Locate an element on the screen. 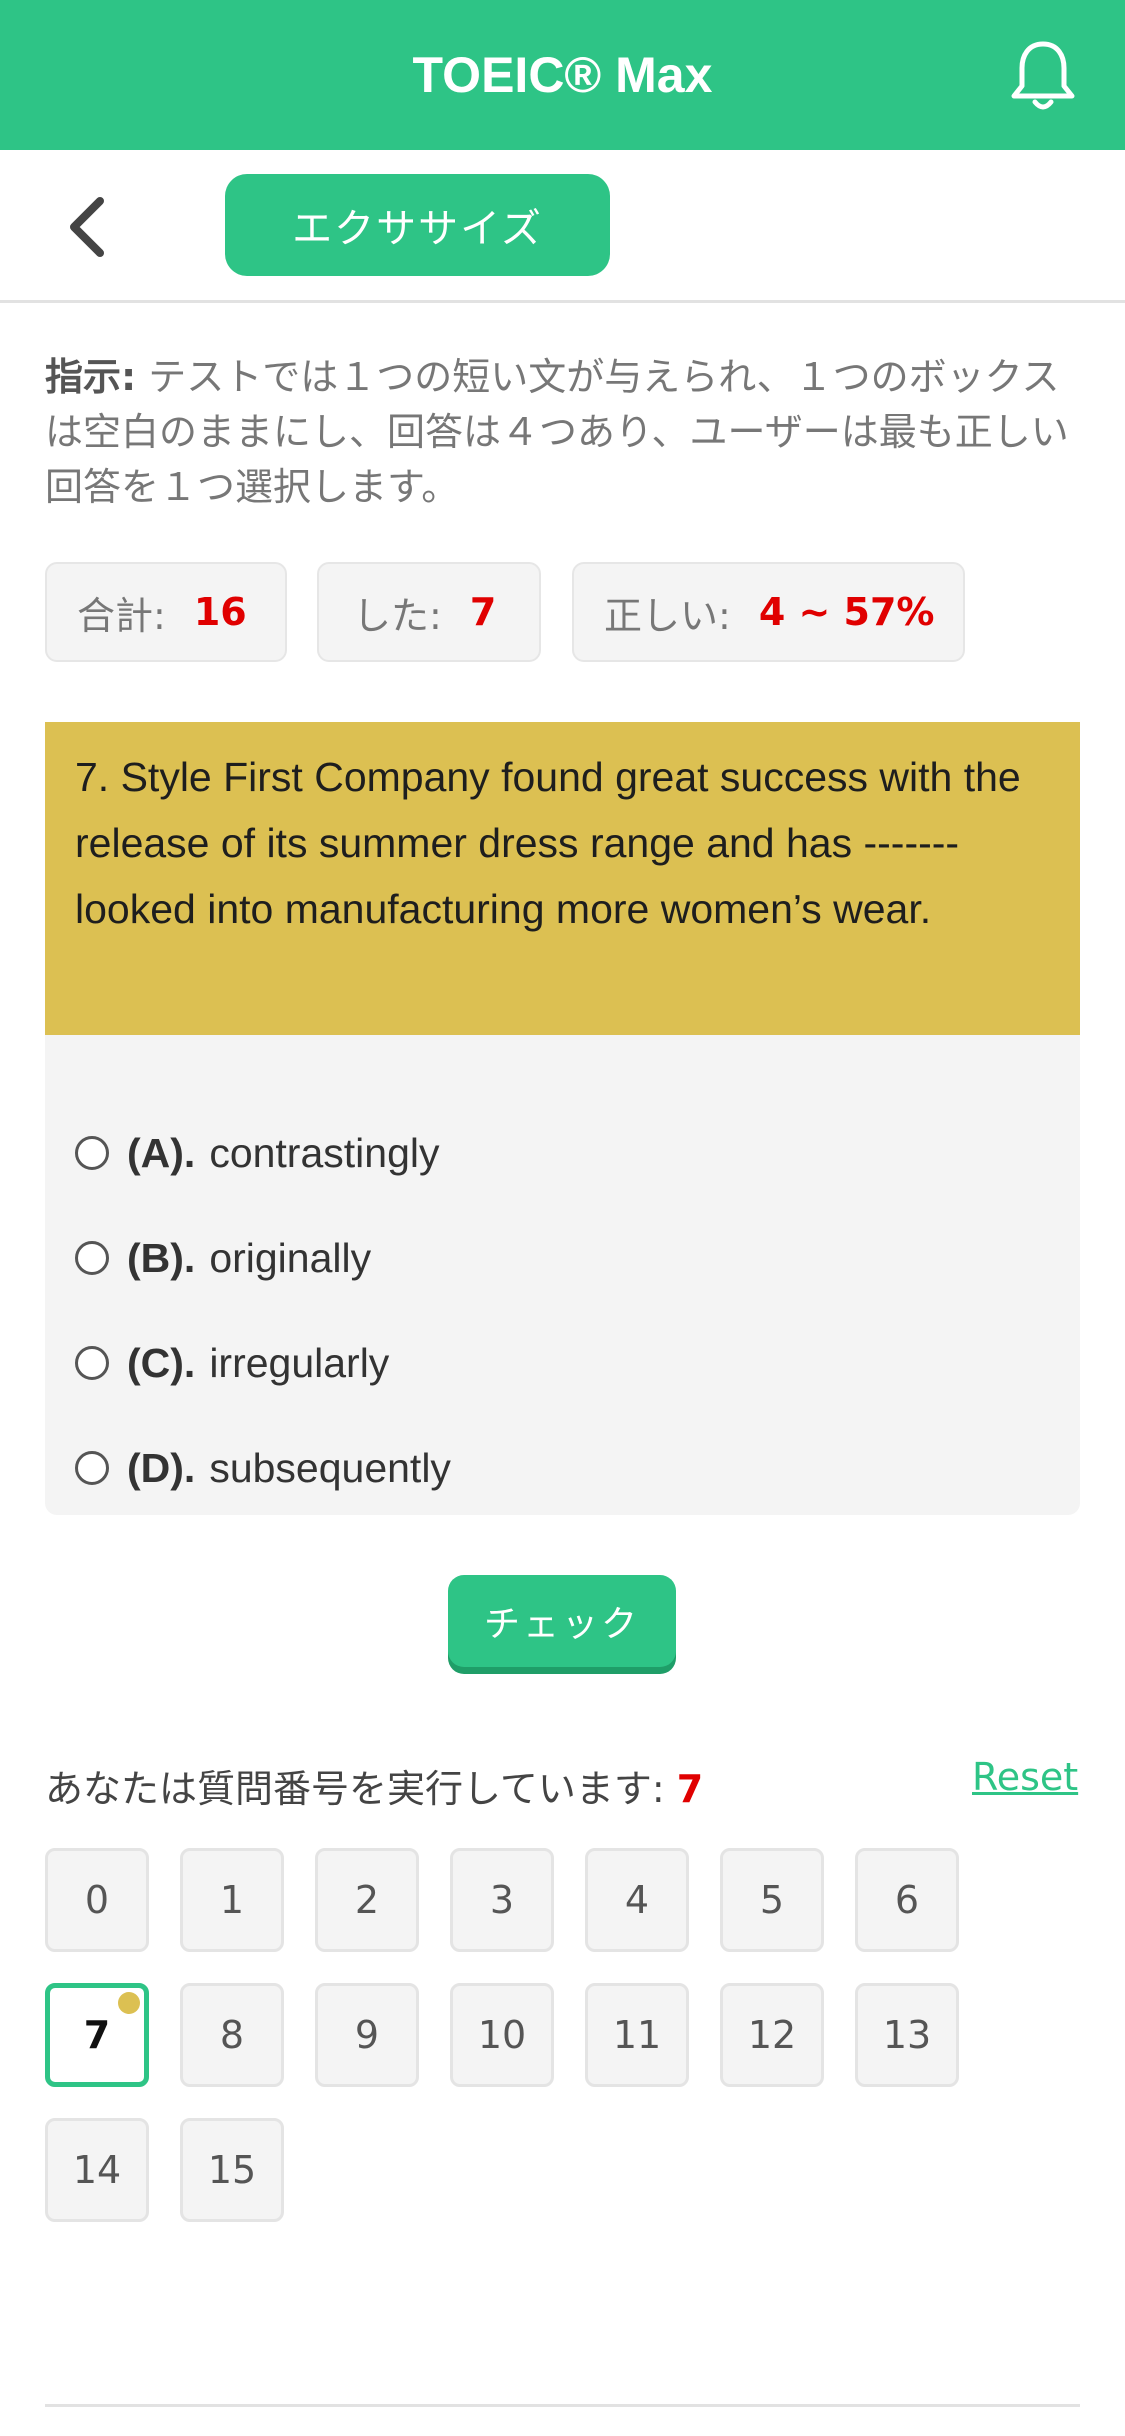 The width and height of the screenshot is (1125, 2436). stat-done: した: 7 is located at coordinates (429, 612).